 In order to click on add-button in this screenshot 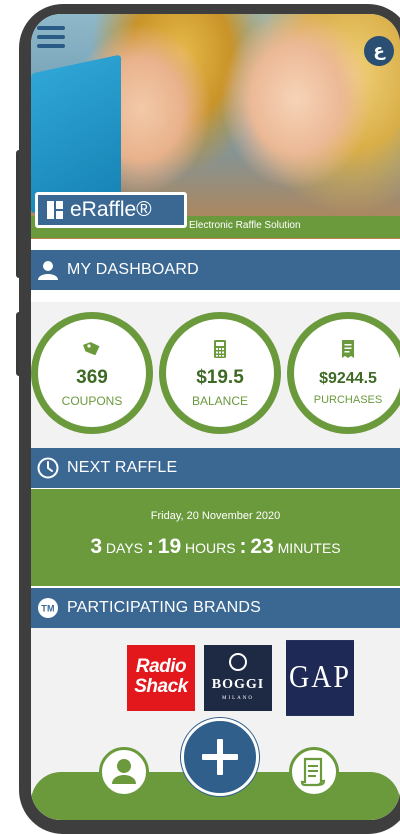, I will do `click(220, 757)`.